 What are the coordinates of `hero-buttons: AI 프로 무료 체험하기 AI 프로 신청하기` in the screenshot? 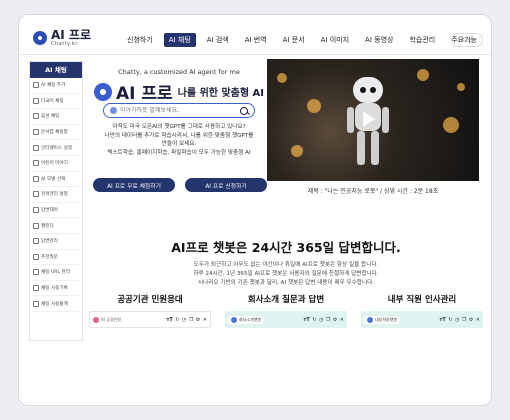 It's located at (180, 185).